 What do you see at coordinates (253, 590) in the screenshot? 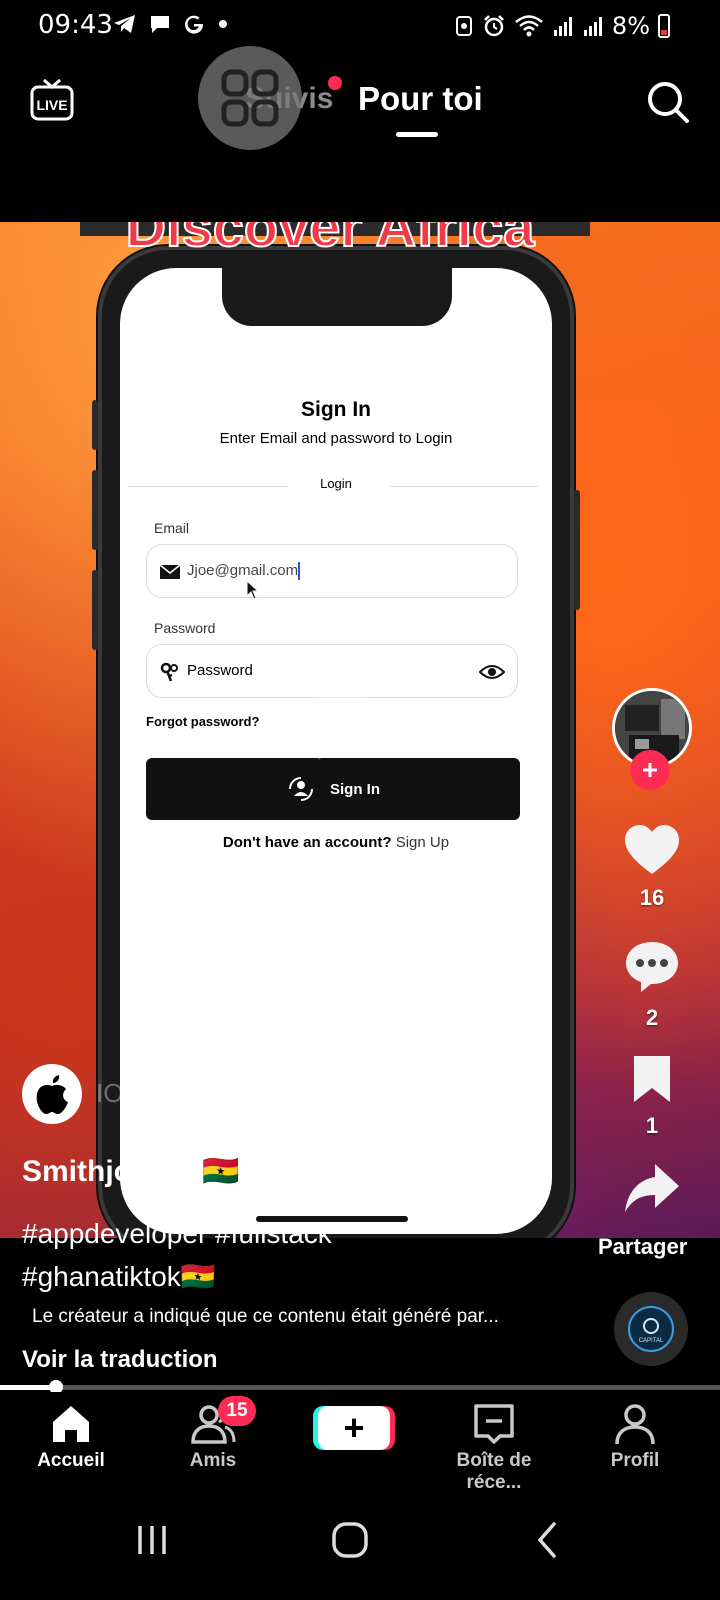
I see `mouse-cursor-icon` at bounding box center [253, 590].